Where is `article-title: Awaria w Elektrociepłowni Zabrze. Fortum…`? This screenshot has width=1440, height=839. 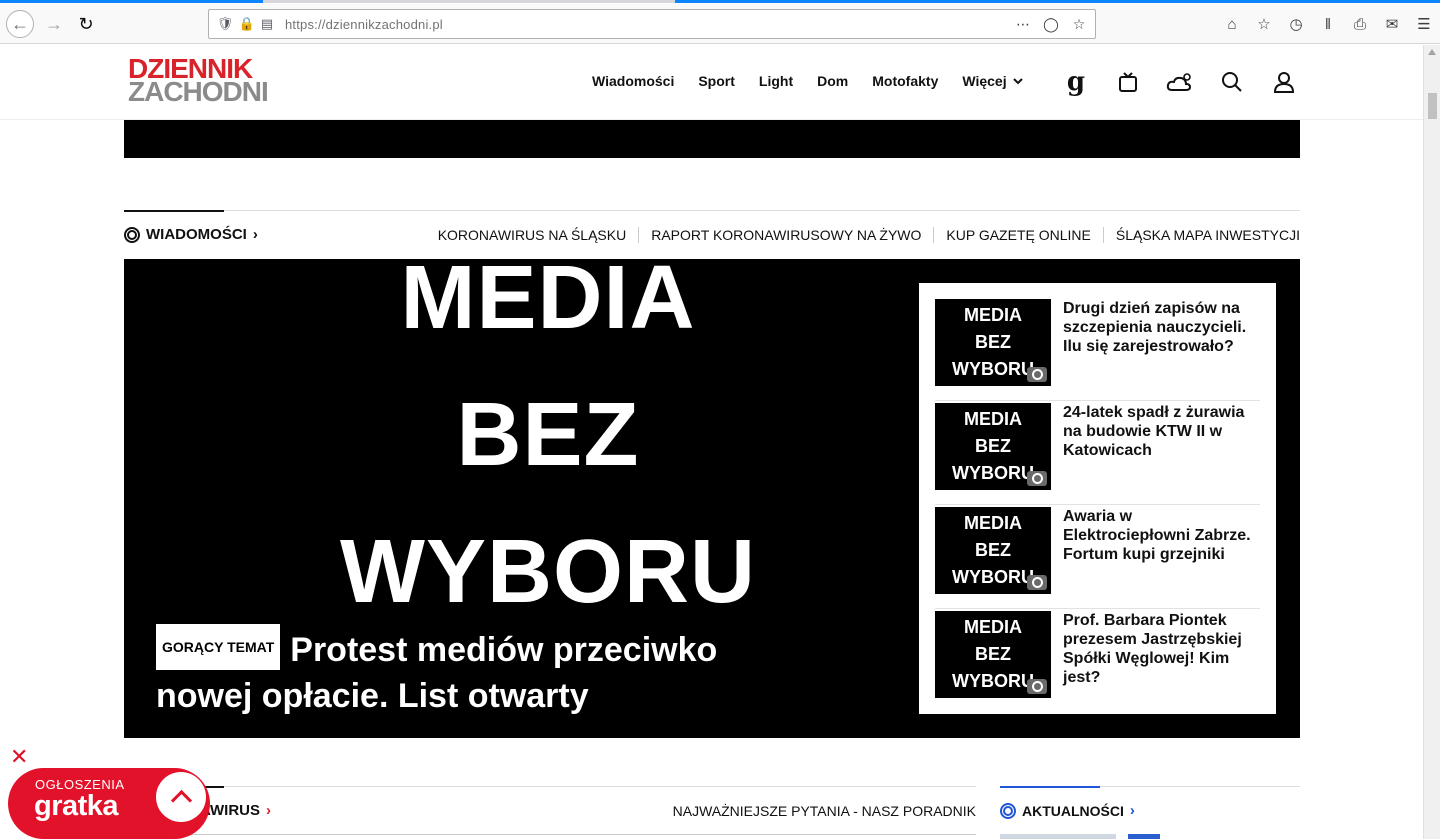 article-title: Awaria w Elektrociepłowni Zabrze. Fortum… is located at coordinates (1163, 535).